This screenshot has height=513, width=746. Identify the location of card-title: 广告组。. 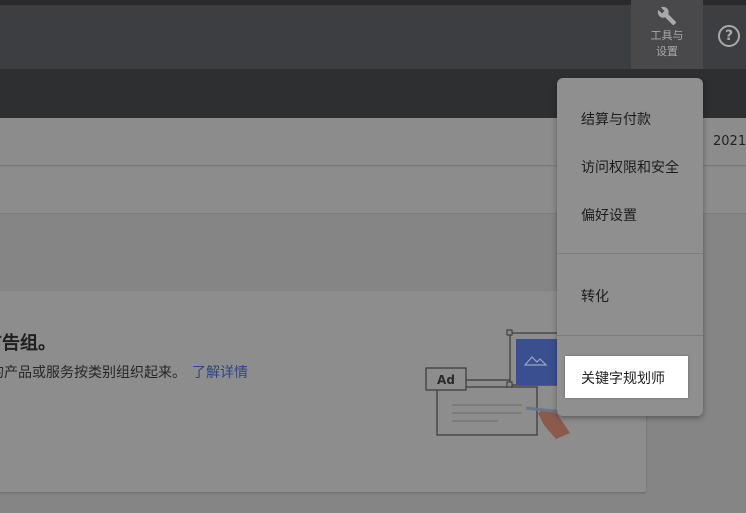
(28, 343).